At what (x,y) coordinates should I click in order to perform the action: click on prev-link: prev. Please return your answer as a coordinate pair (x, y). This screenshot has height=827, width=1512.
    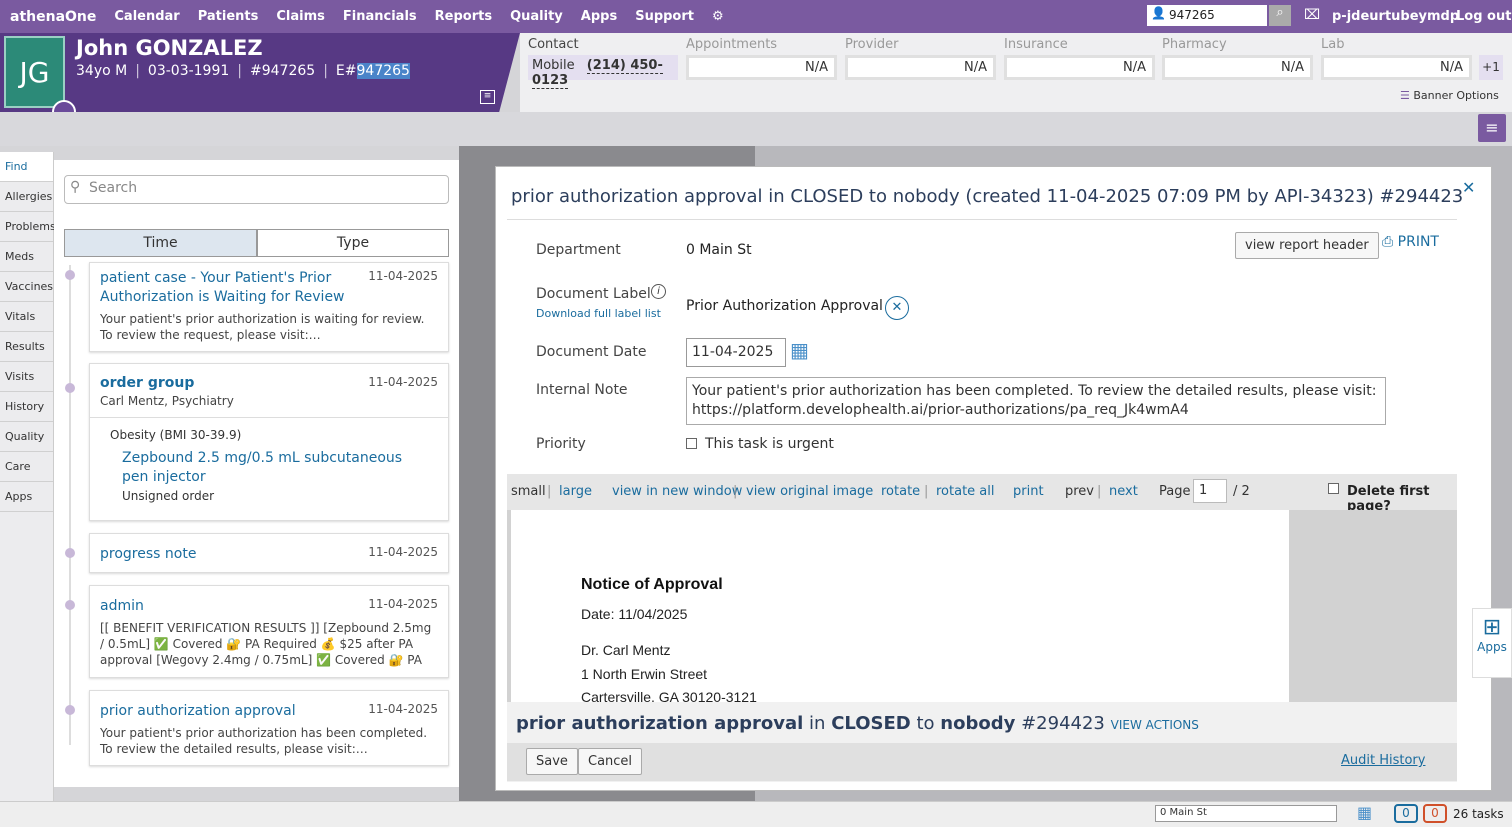
    Looking at the image, I should click on (1079, 491).